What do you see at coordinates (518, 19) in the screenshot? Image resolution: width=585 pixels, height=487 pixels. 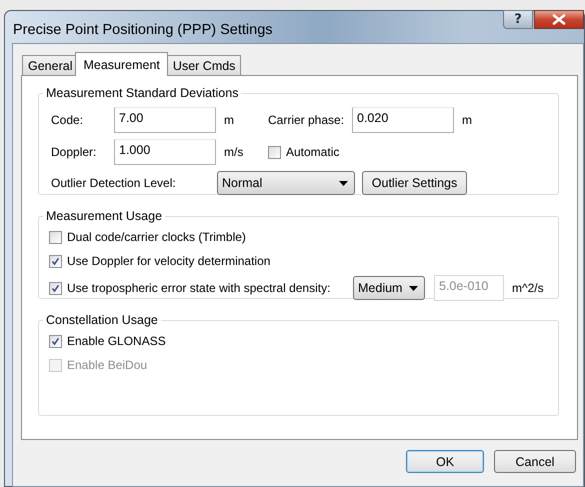 I see `help-button: ?` at bounding box center [518, 19].